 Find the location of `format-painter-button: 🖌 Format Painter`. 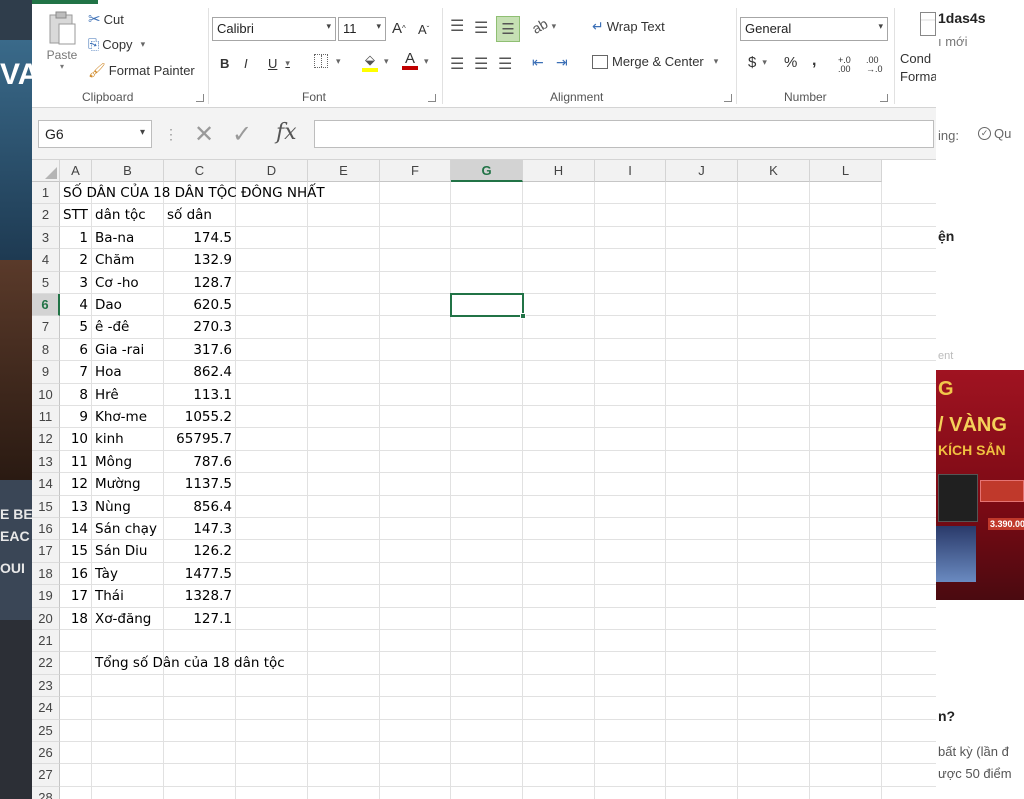

format-painter-button: 🖌 Format Painter is located at coordinates (141, 70).